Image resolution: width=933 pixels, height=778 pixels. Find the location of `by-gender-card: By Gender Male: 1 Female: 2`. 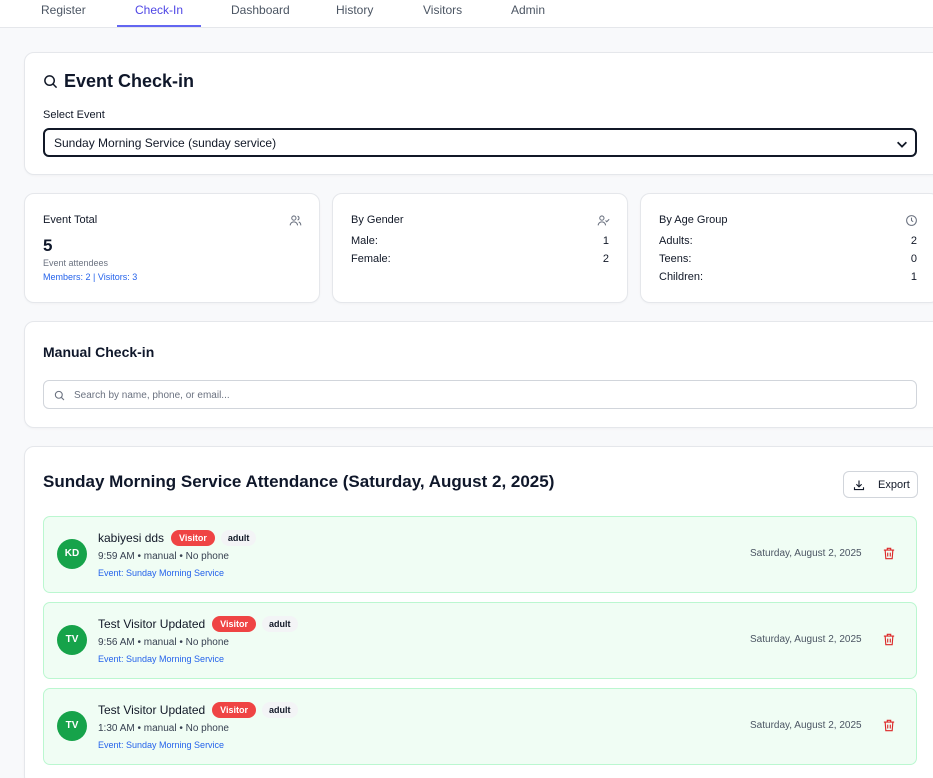

by-gender-card: By Gender Male: 1 Female: 2 is located at coordinates (480, 248).